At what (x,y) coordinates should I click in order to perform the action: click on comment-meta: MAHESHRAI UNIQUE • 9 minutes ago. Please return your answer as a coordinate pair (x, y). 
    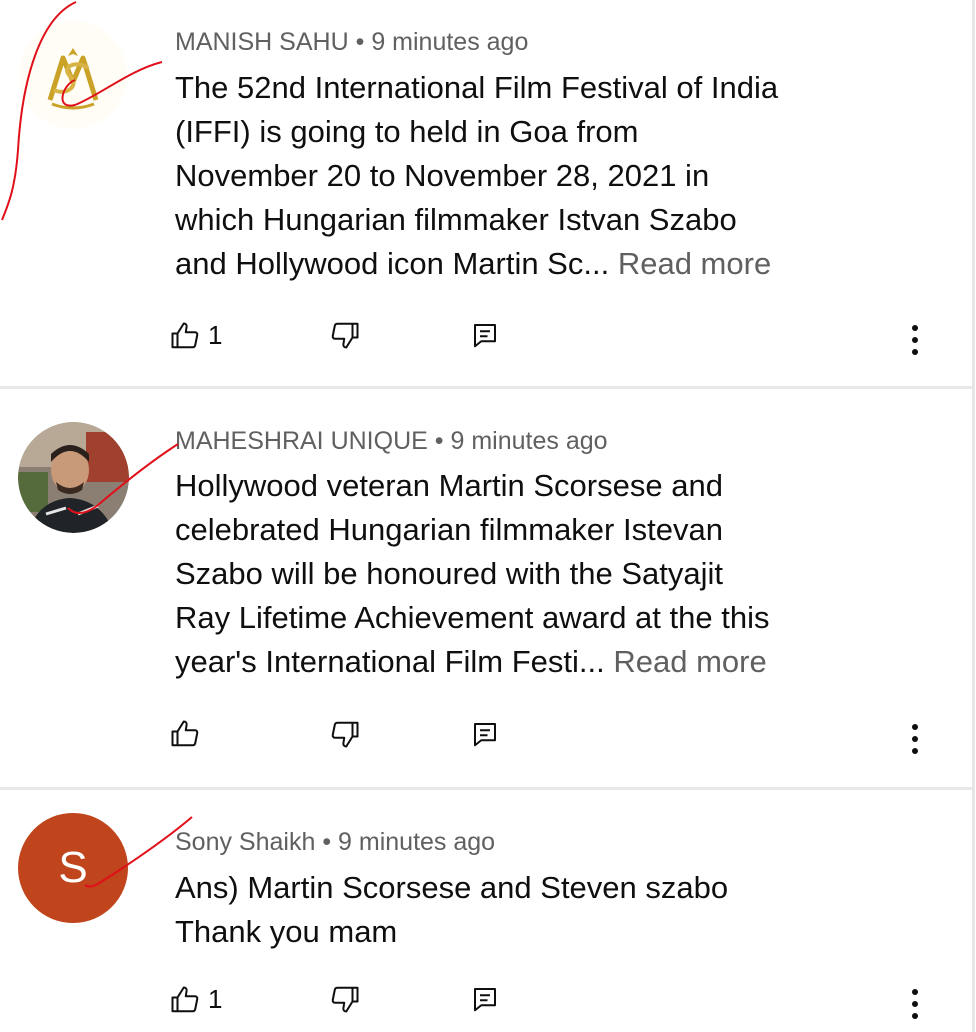
    Looking at the image, I should click on (391, 441).